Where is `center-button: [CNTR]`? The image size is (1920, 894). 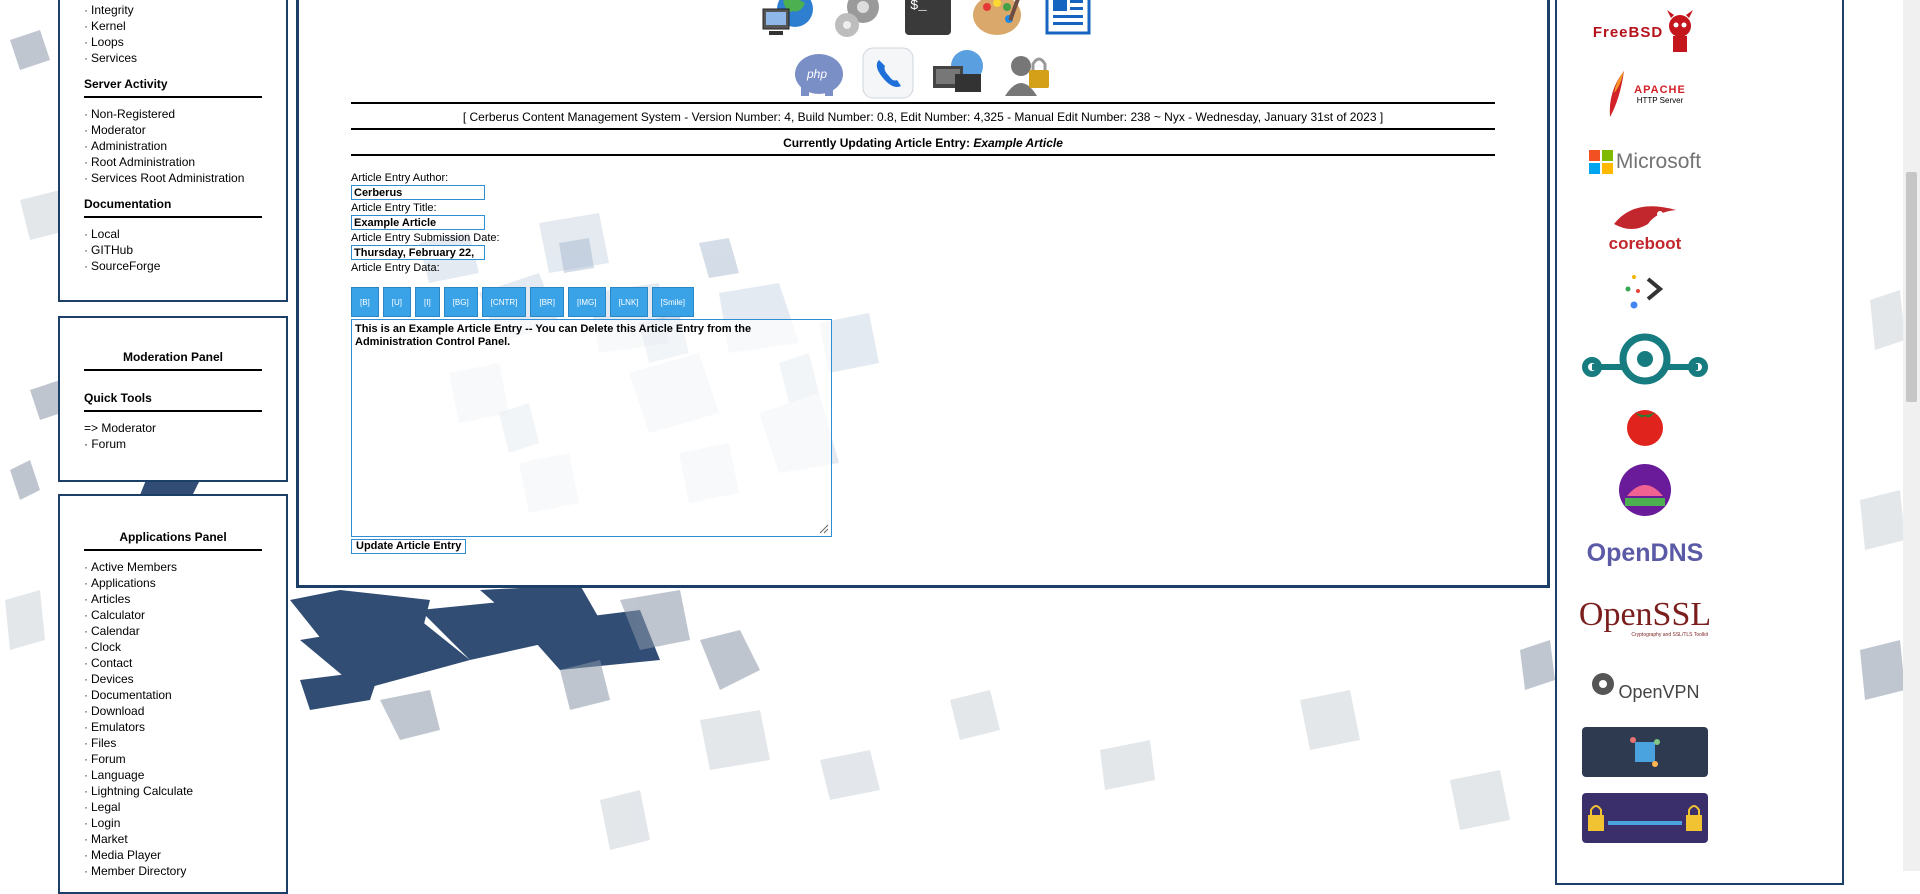
center-button: [CNTR] is located at coordinates (504, 302).